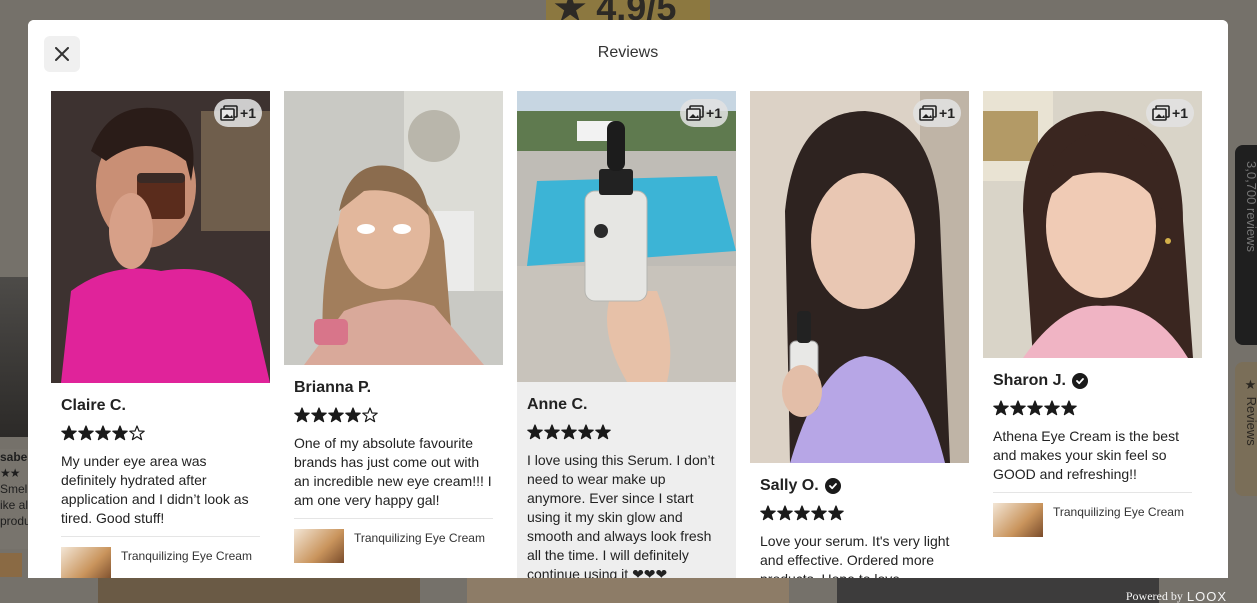 The height and width of the screenshot is (603, 1257). Describe the element at coordinates (14, 357) in the screenshot. I see `background-review-photo` at that location.